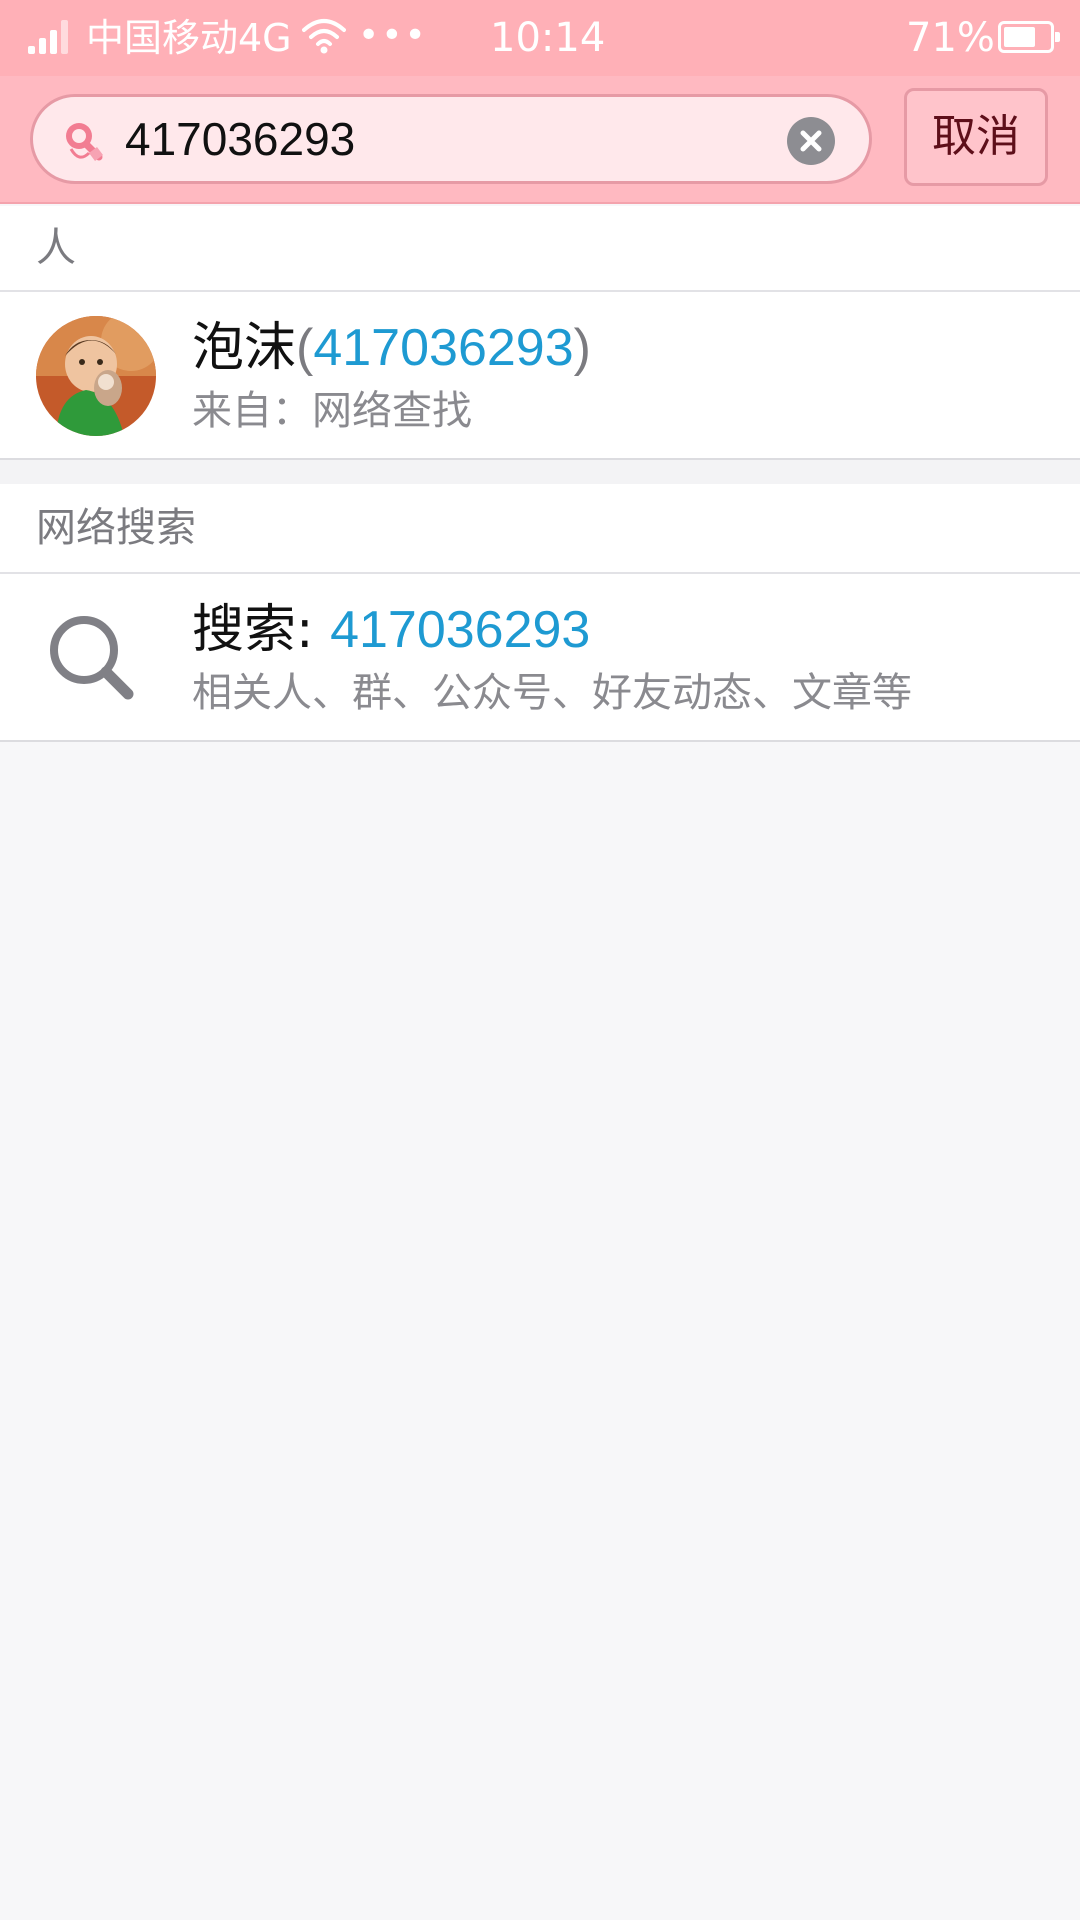  Describe the element at coordinates (56, 248) in the screenshot. I see `section-title: 人` at that location.